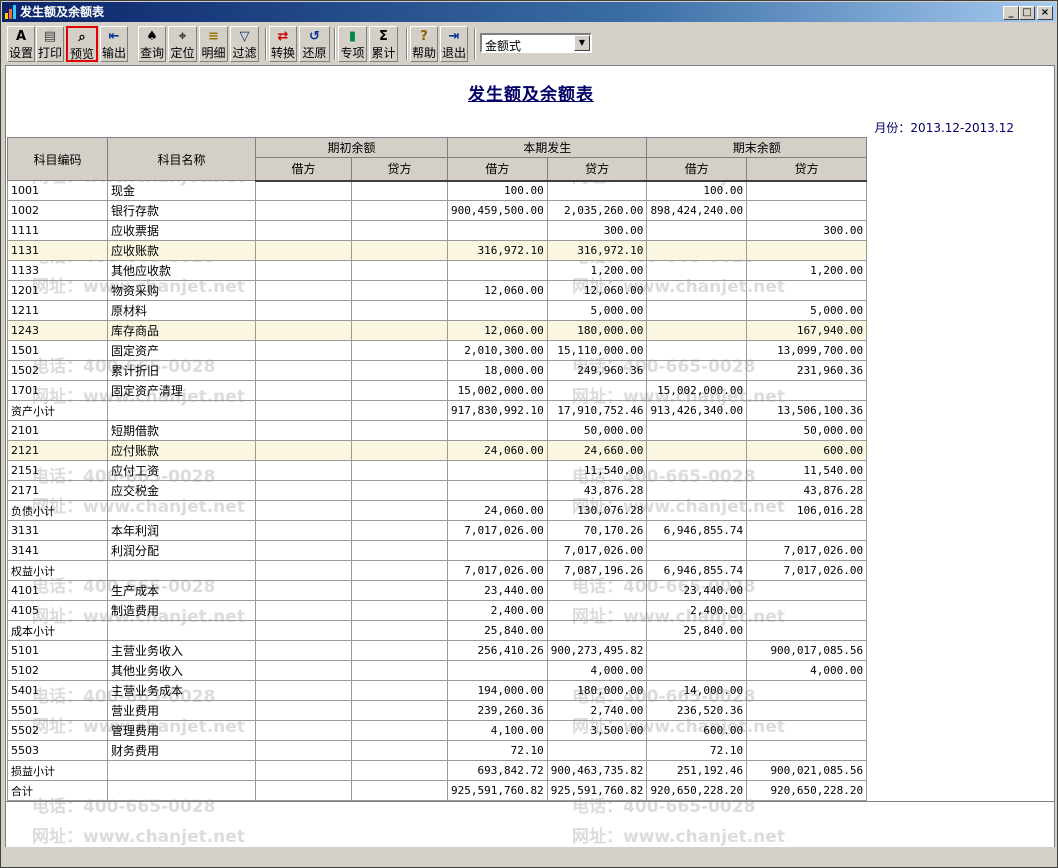  Describe the element at coordinates (437, 750) in the screenshot. I see `table-row: 5503 财务费用 72.10 72.10` at that location.